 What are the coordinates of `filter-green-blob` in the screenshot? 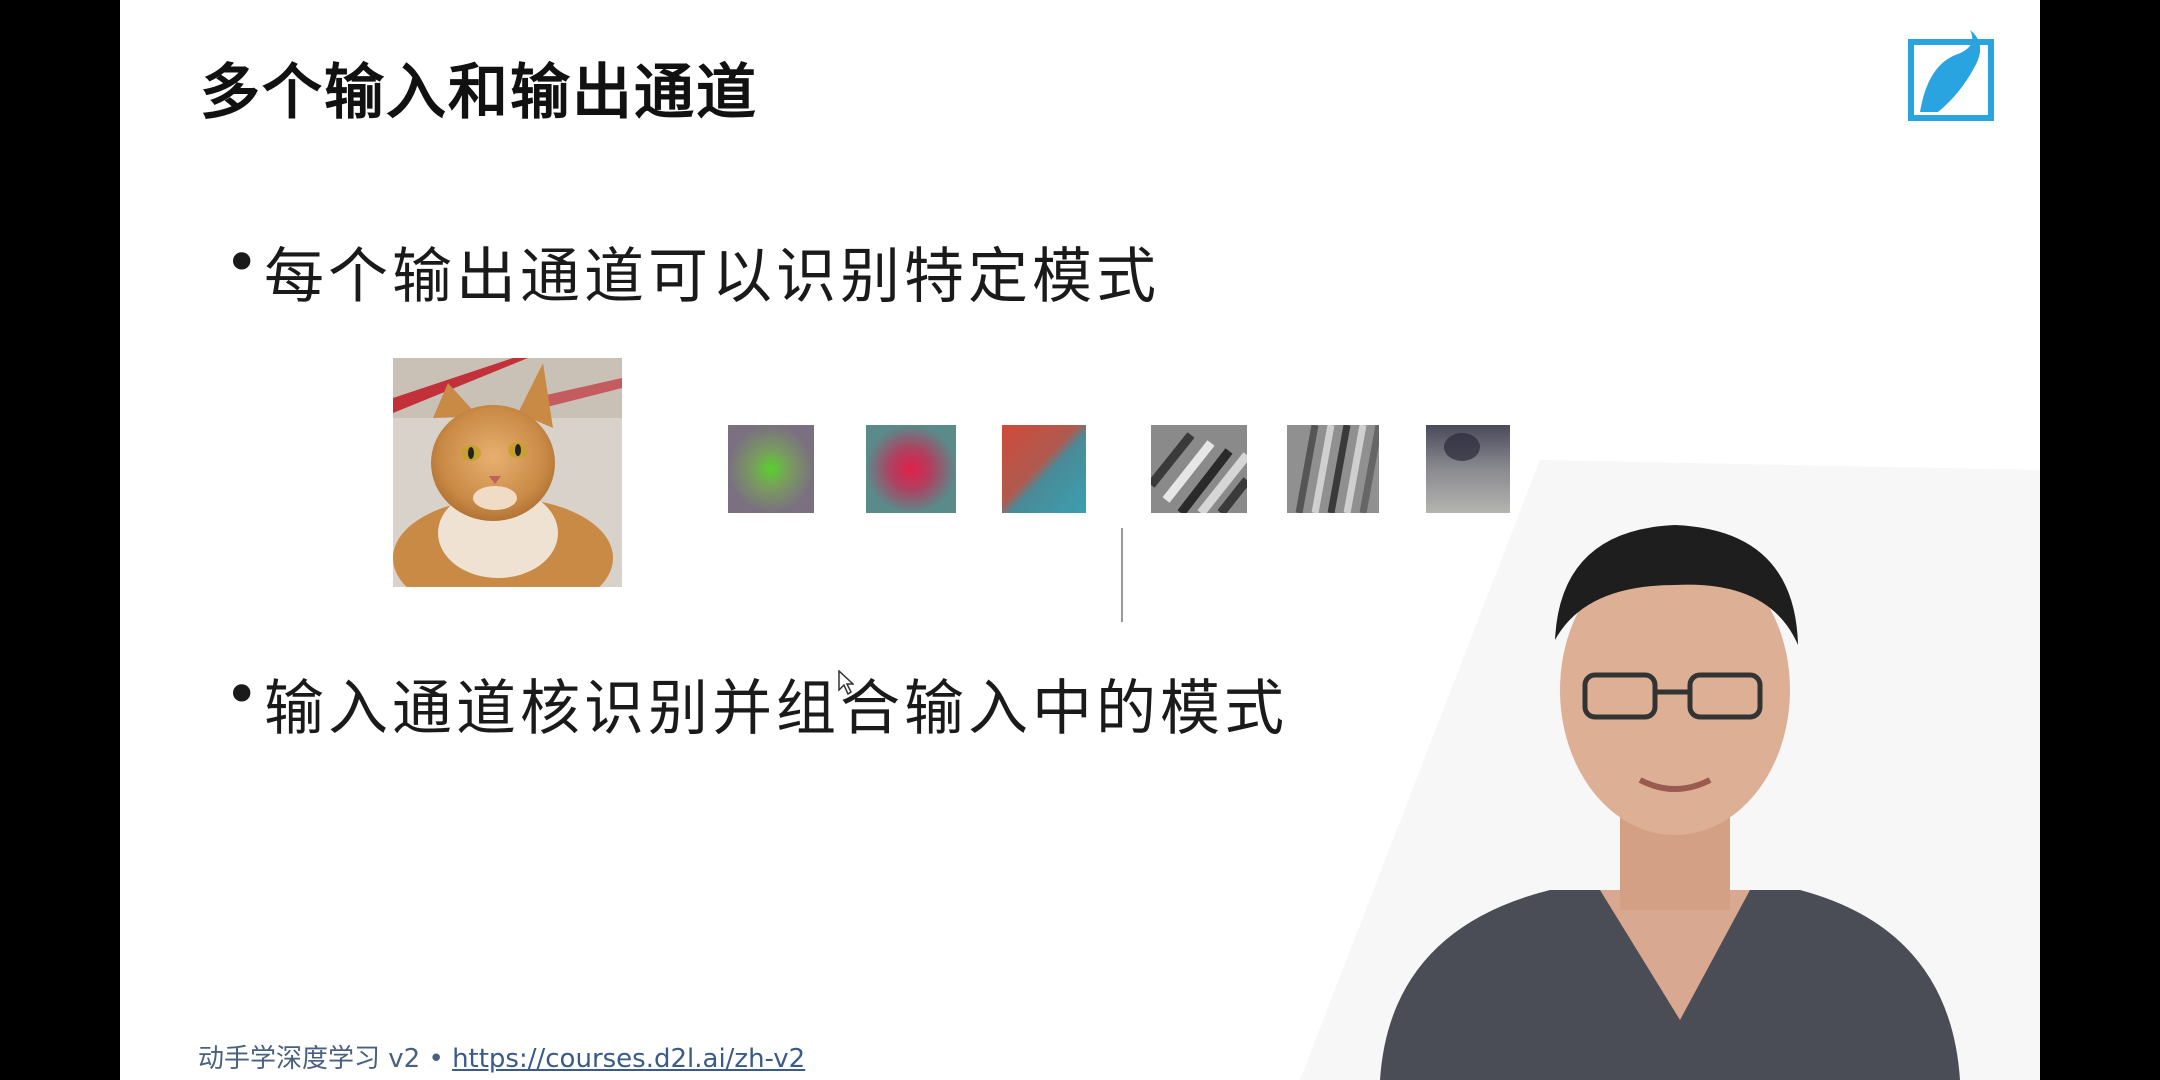 It's located at (771, 469).